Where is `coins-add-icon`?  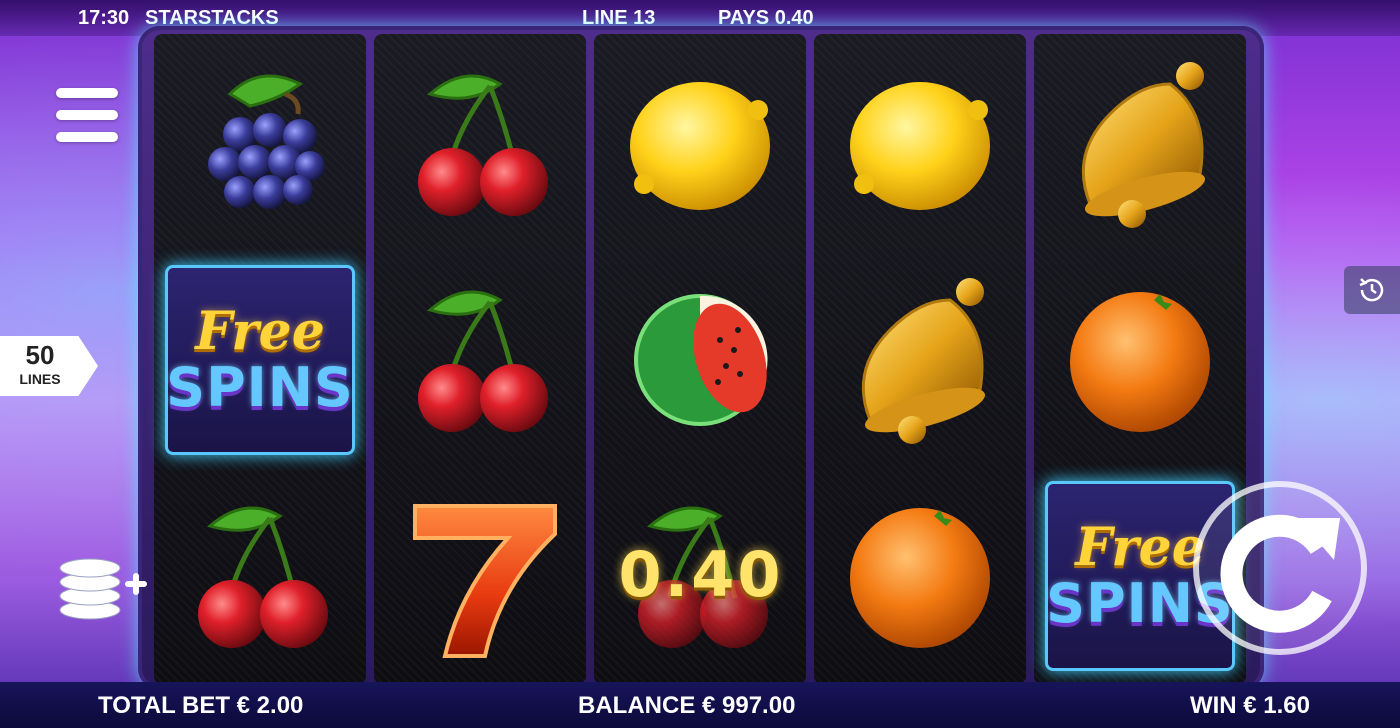
coins-add-icon is located at coordinates (103, 589).